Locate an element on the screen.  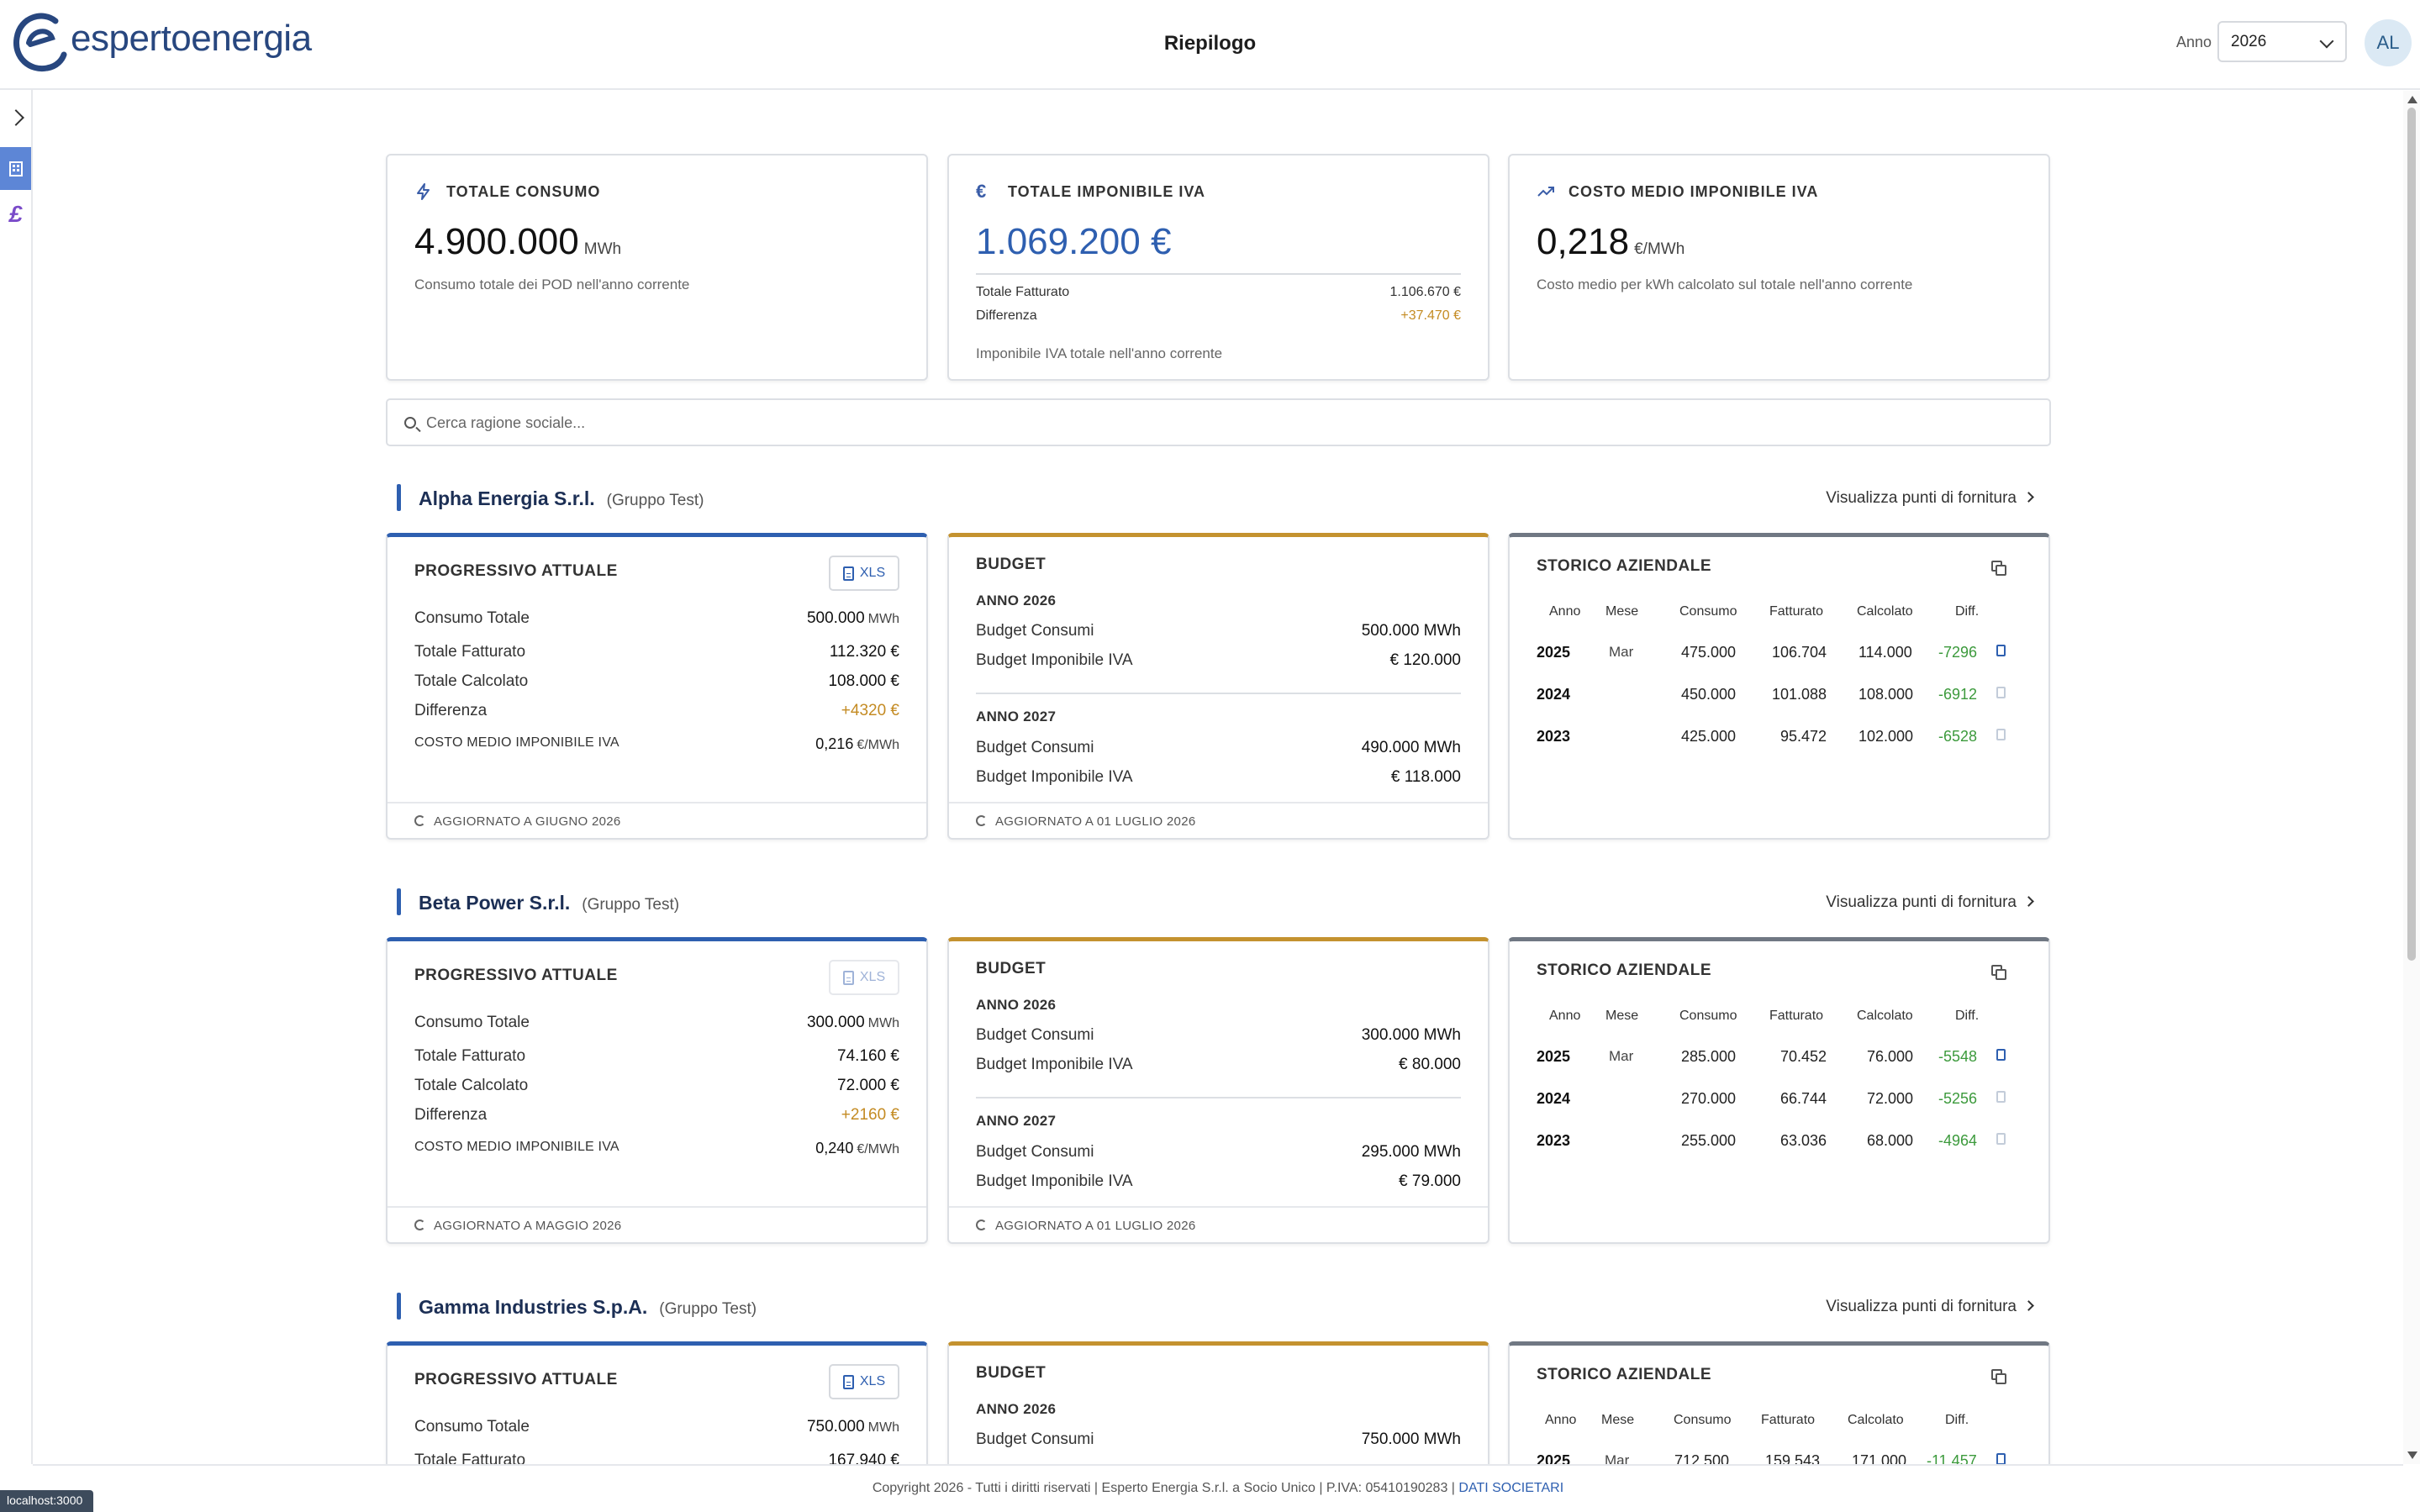
row-label: Budget Consumi is located at coordinates (1035, 1035).